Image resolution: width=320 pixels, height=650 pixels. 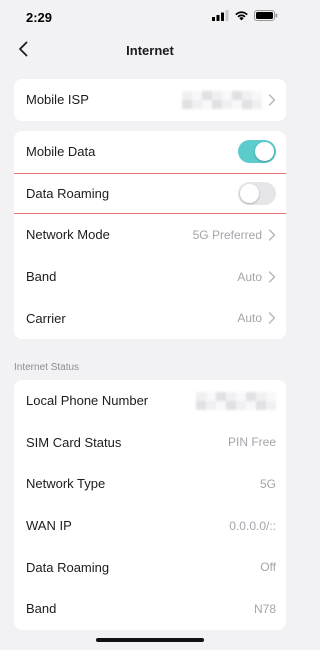 What do you see at coordinates (57, 100) in the screenshot?
I see `mobile-isp-label: Mobile ISP` at bounding box center [57, 100].